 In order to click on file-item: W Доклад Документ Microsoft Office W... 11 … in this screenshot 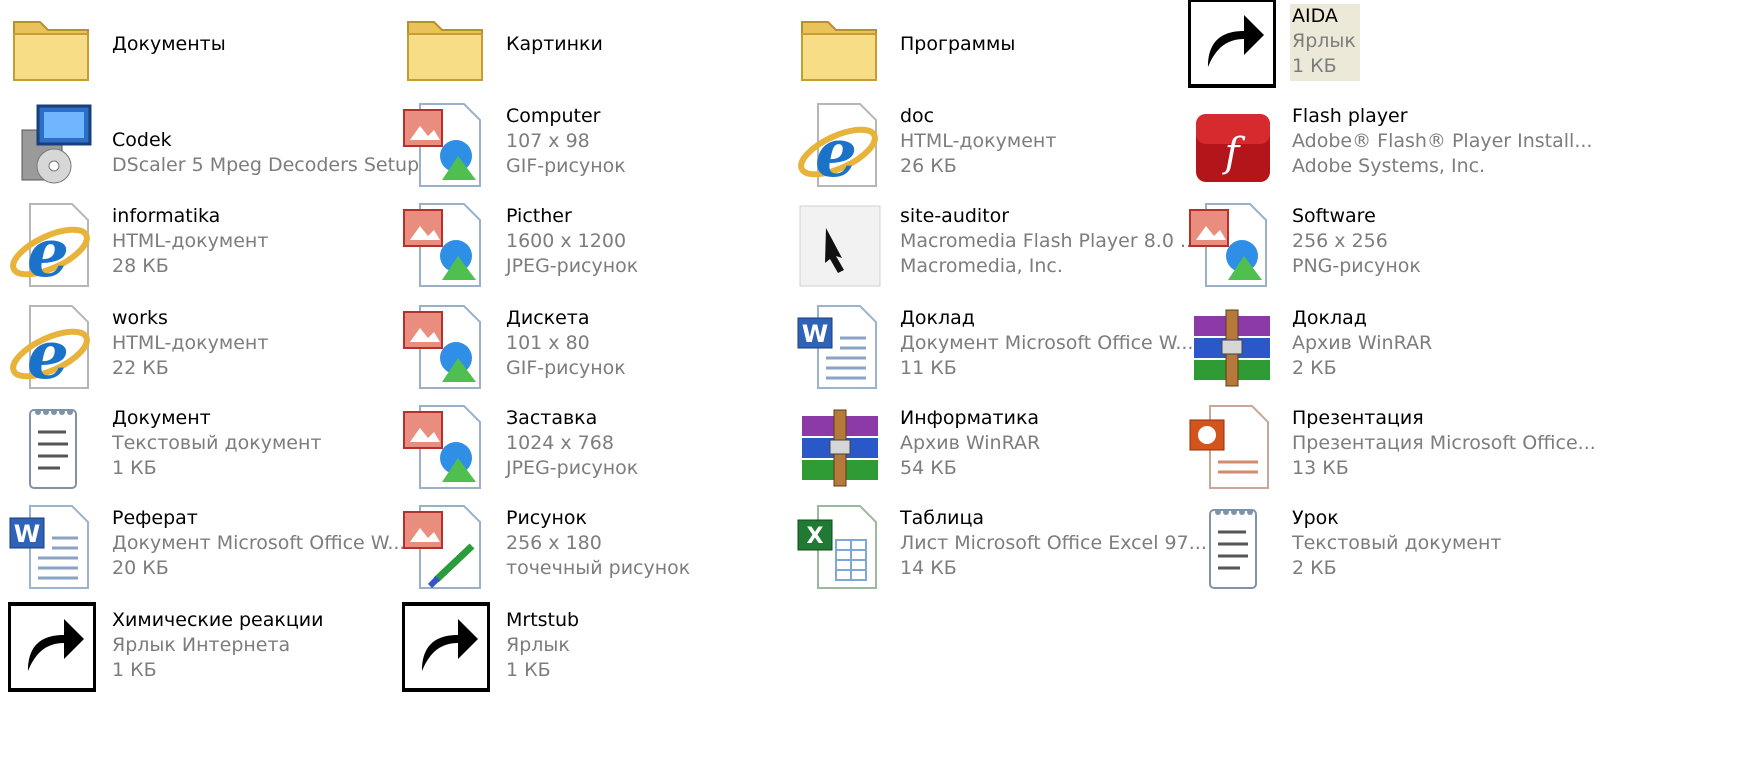, I will do `click(994, 352)`.